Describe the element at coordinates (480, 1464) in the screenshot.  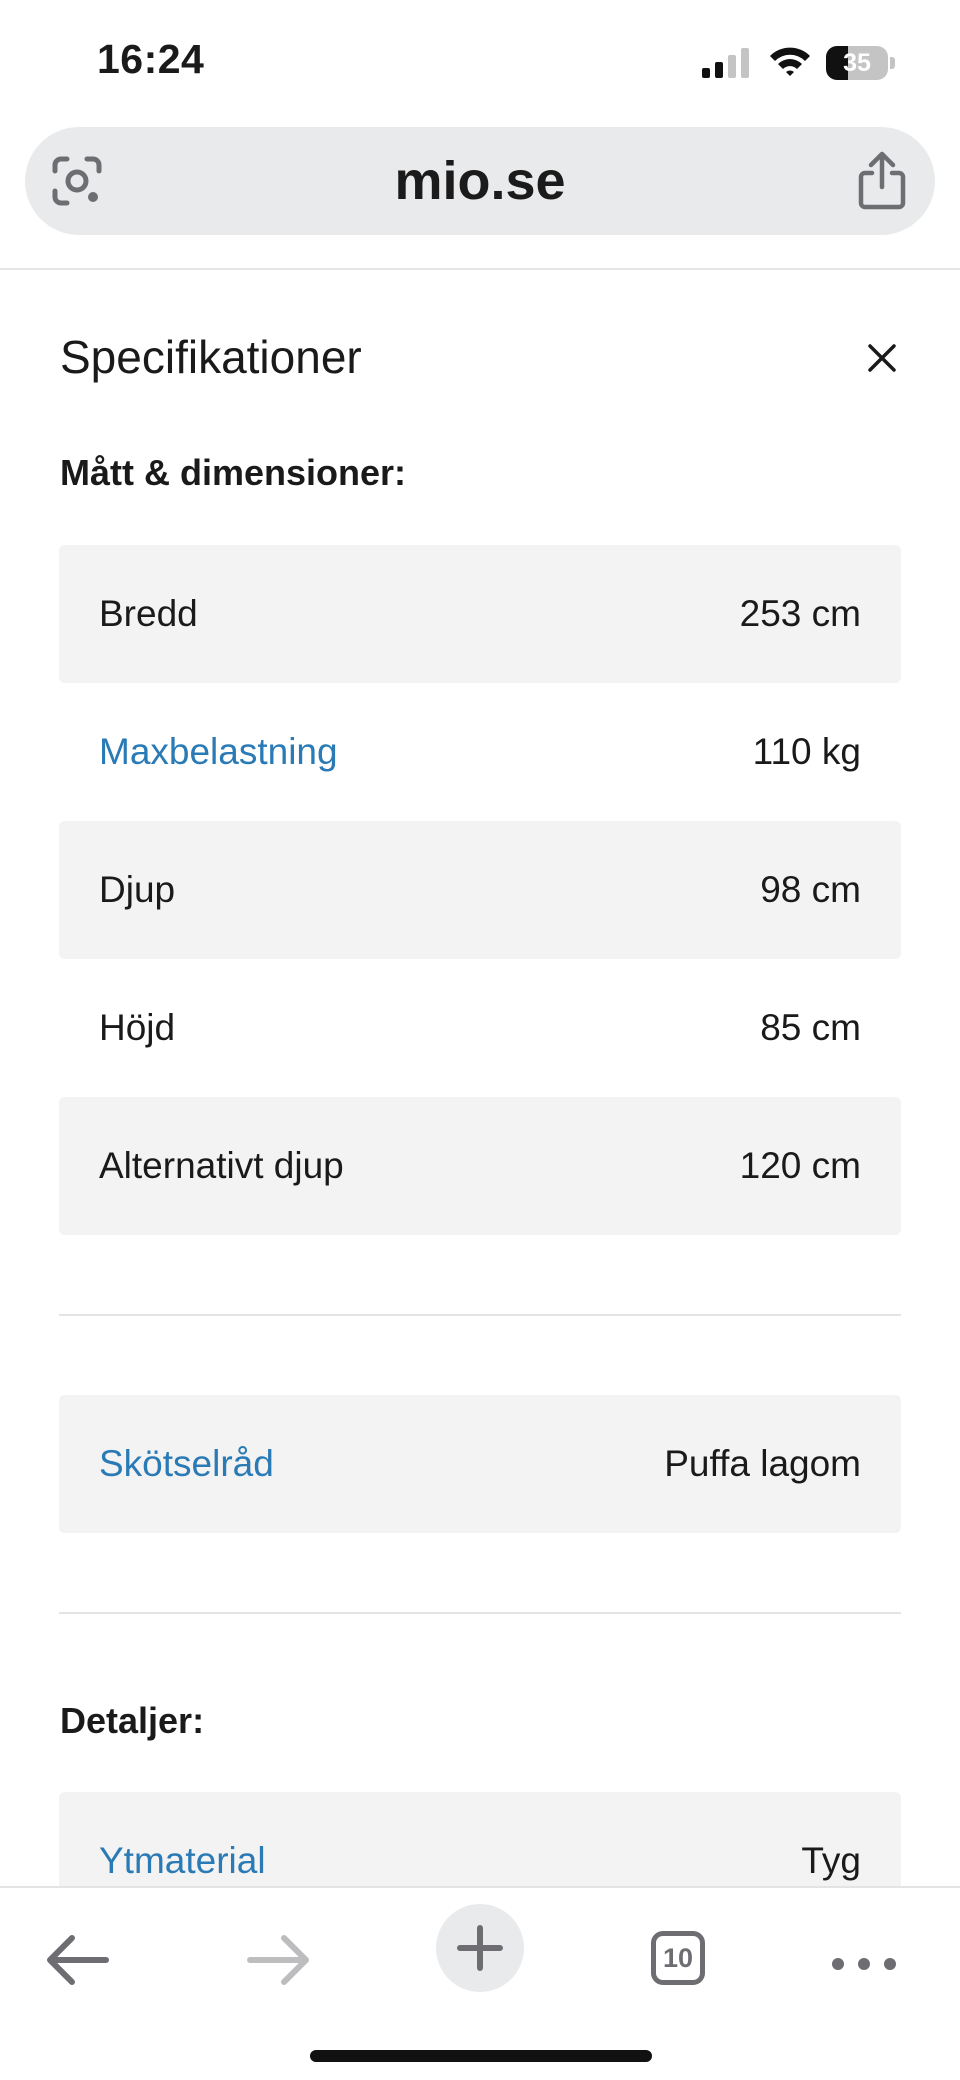
I see `spec-row-skotselrad: Skötselråd Puffa lagom` at that location.